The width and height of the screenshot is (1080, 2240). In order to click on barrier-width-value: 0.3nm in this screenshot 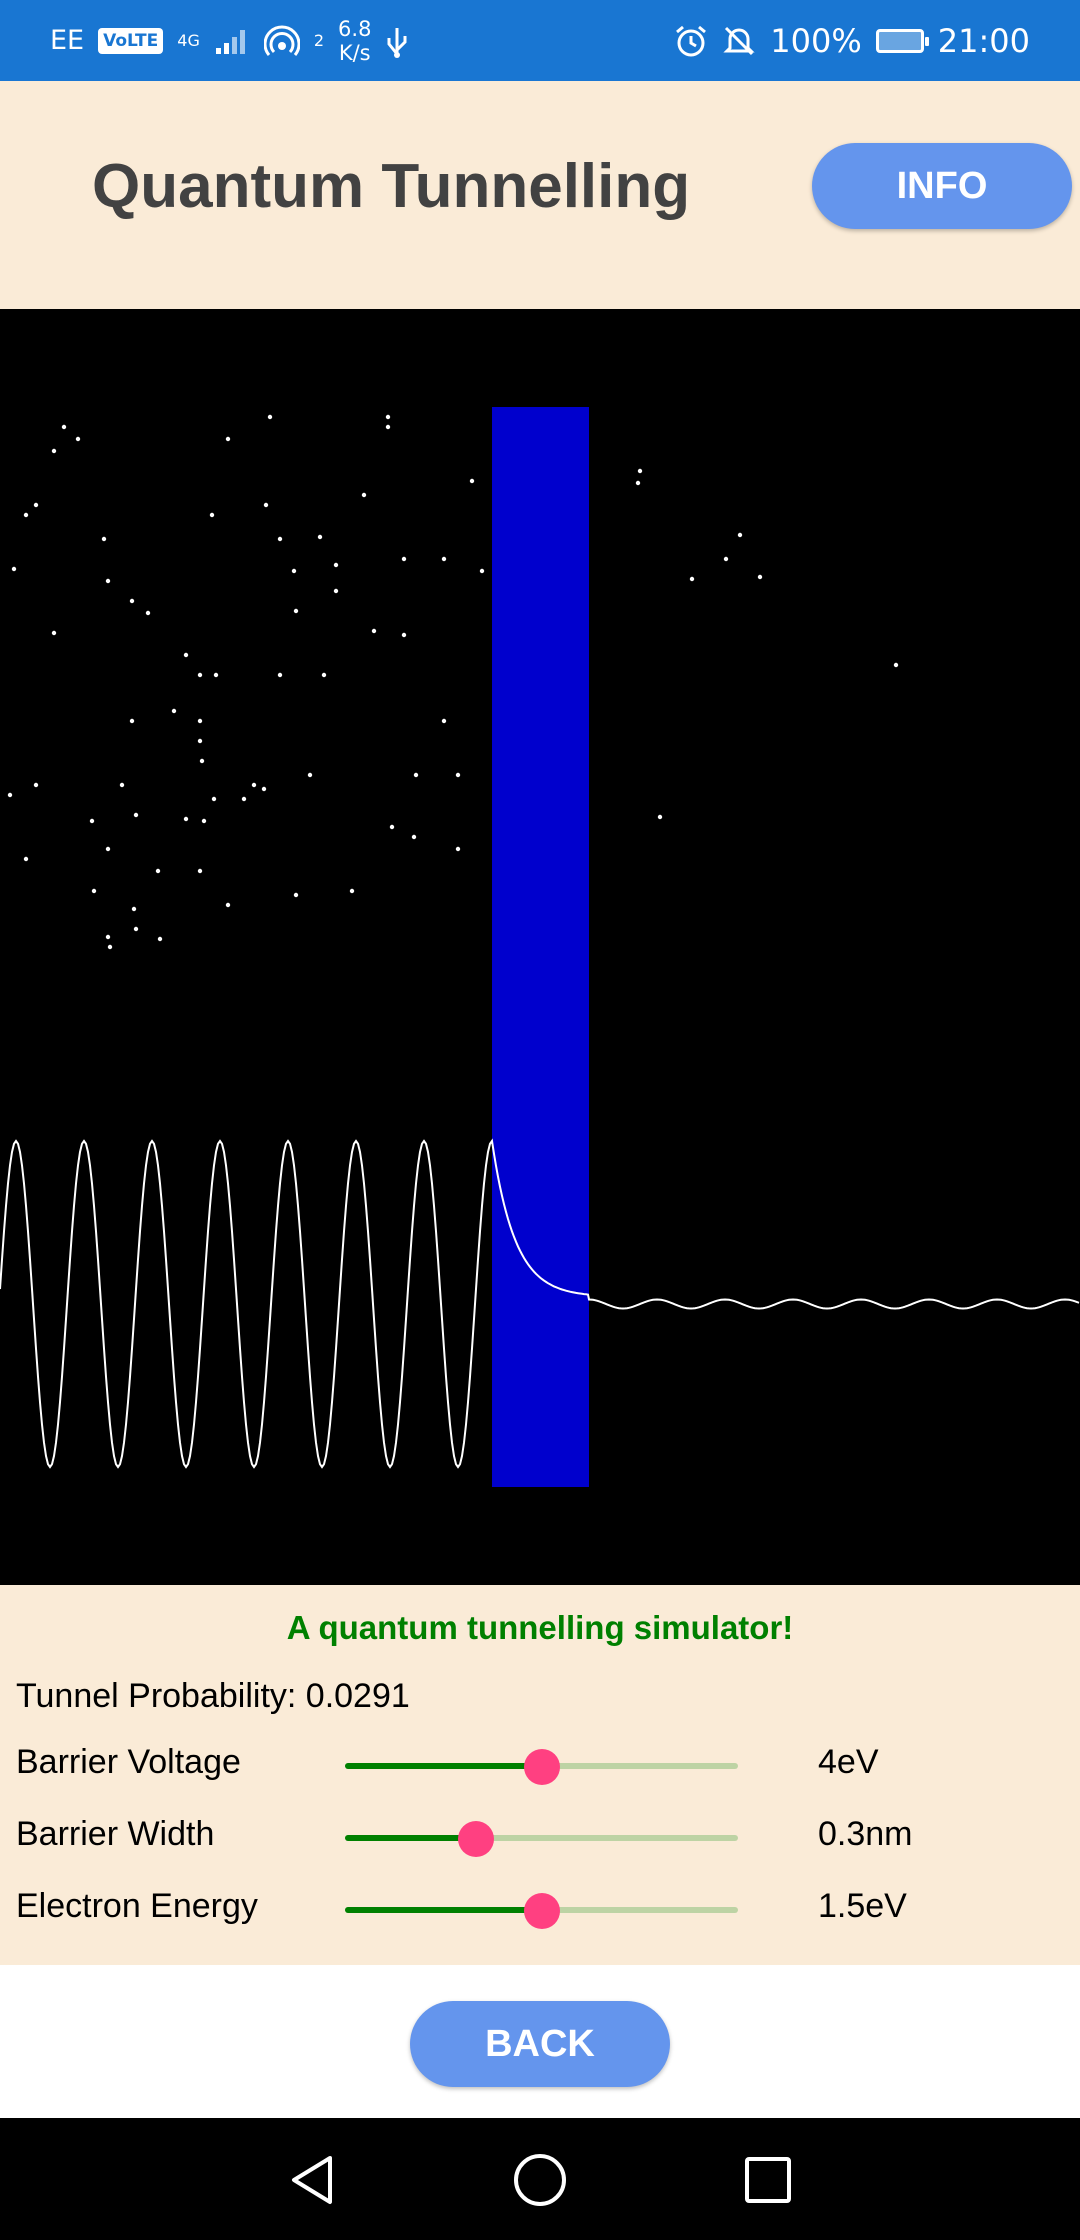, I will do `click(865, 1834)`.